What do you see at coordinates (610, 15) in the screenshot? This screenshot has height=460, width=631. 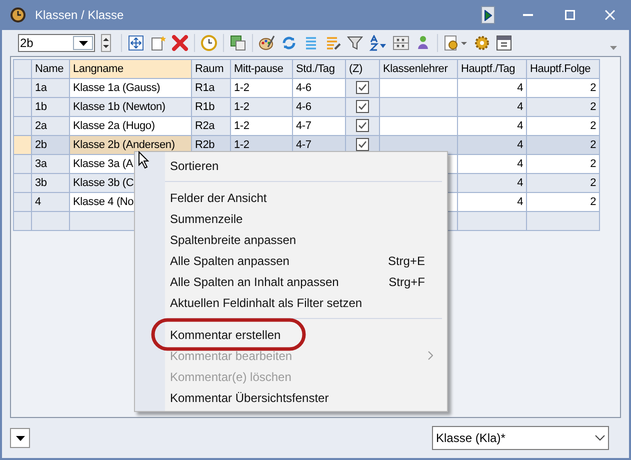 I see `close-icon` at bounding box center [610, 15].